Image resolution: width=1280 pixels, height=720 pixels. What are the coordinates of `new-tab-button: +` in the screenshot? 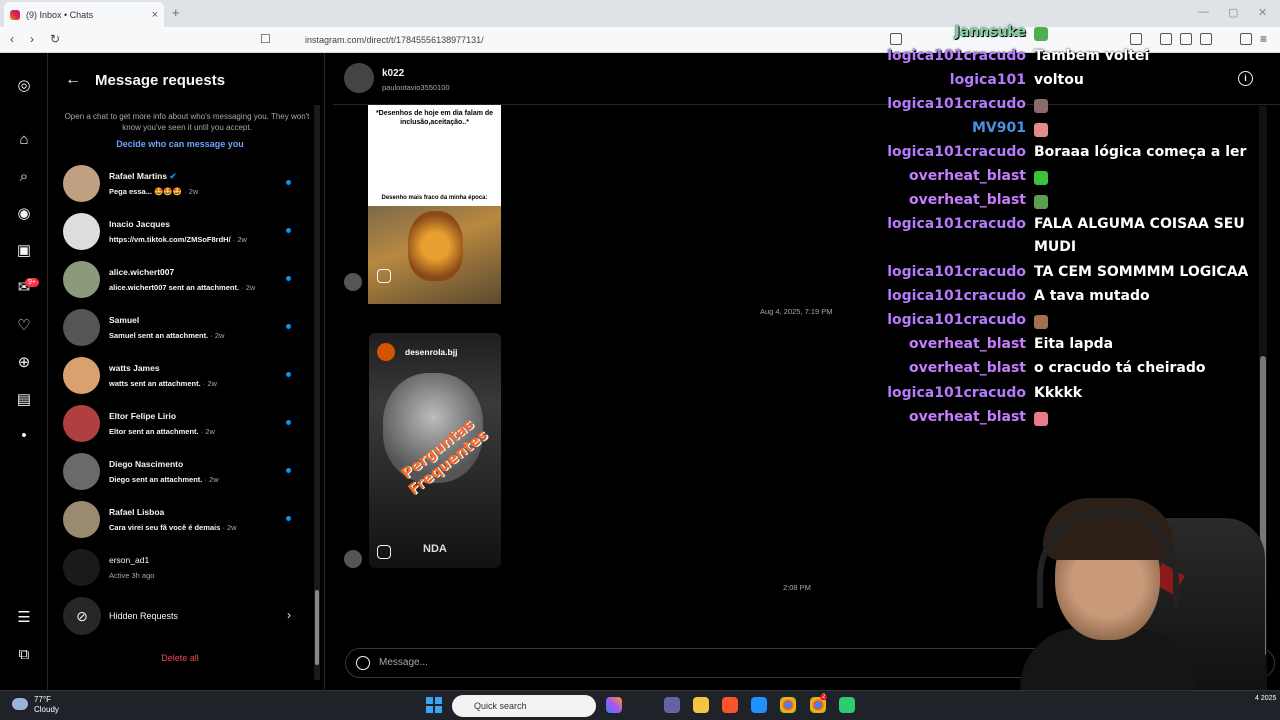 It's located at (176, 12).